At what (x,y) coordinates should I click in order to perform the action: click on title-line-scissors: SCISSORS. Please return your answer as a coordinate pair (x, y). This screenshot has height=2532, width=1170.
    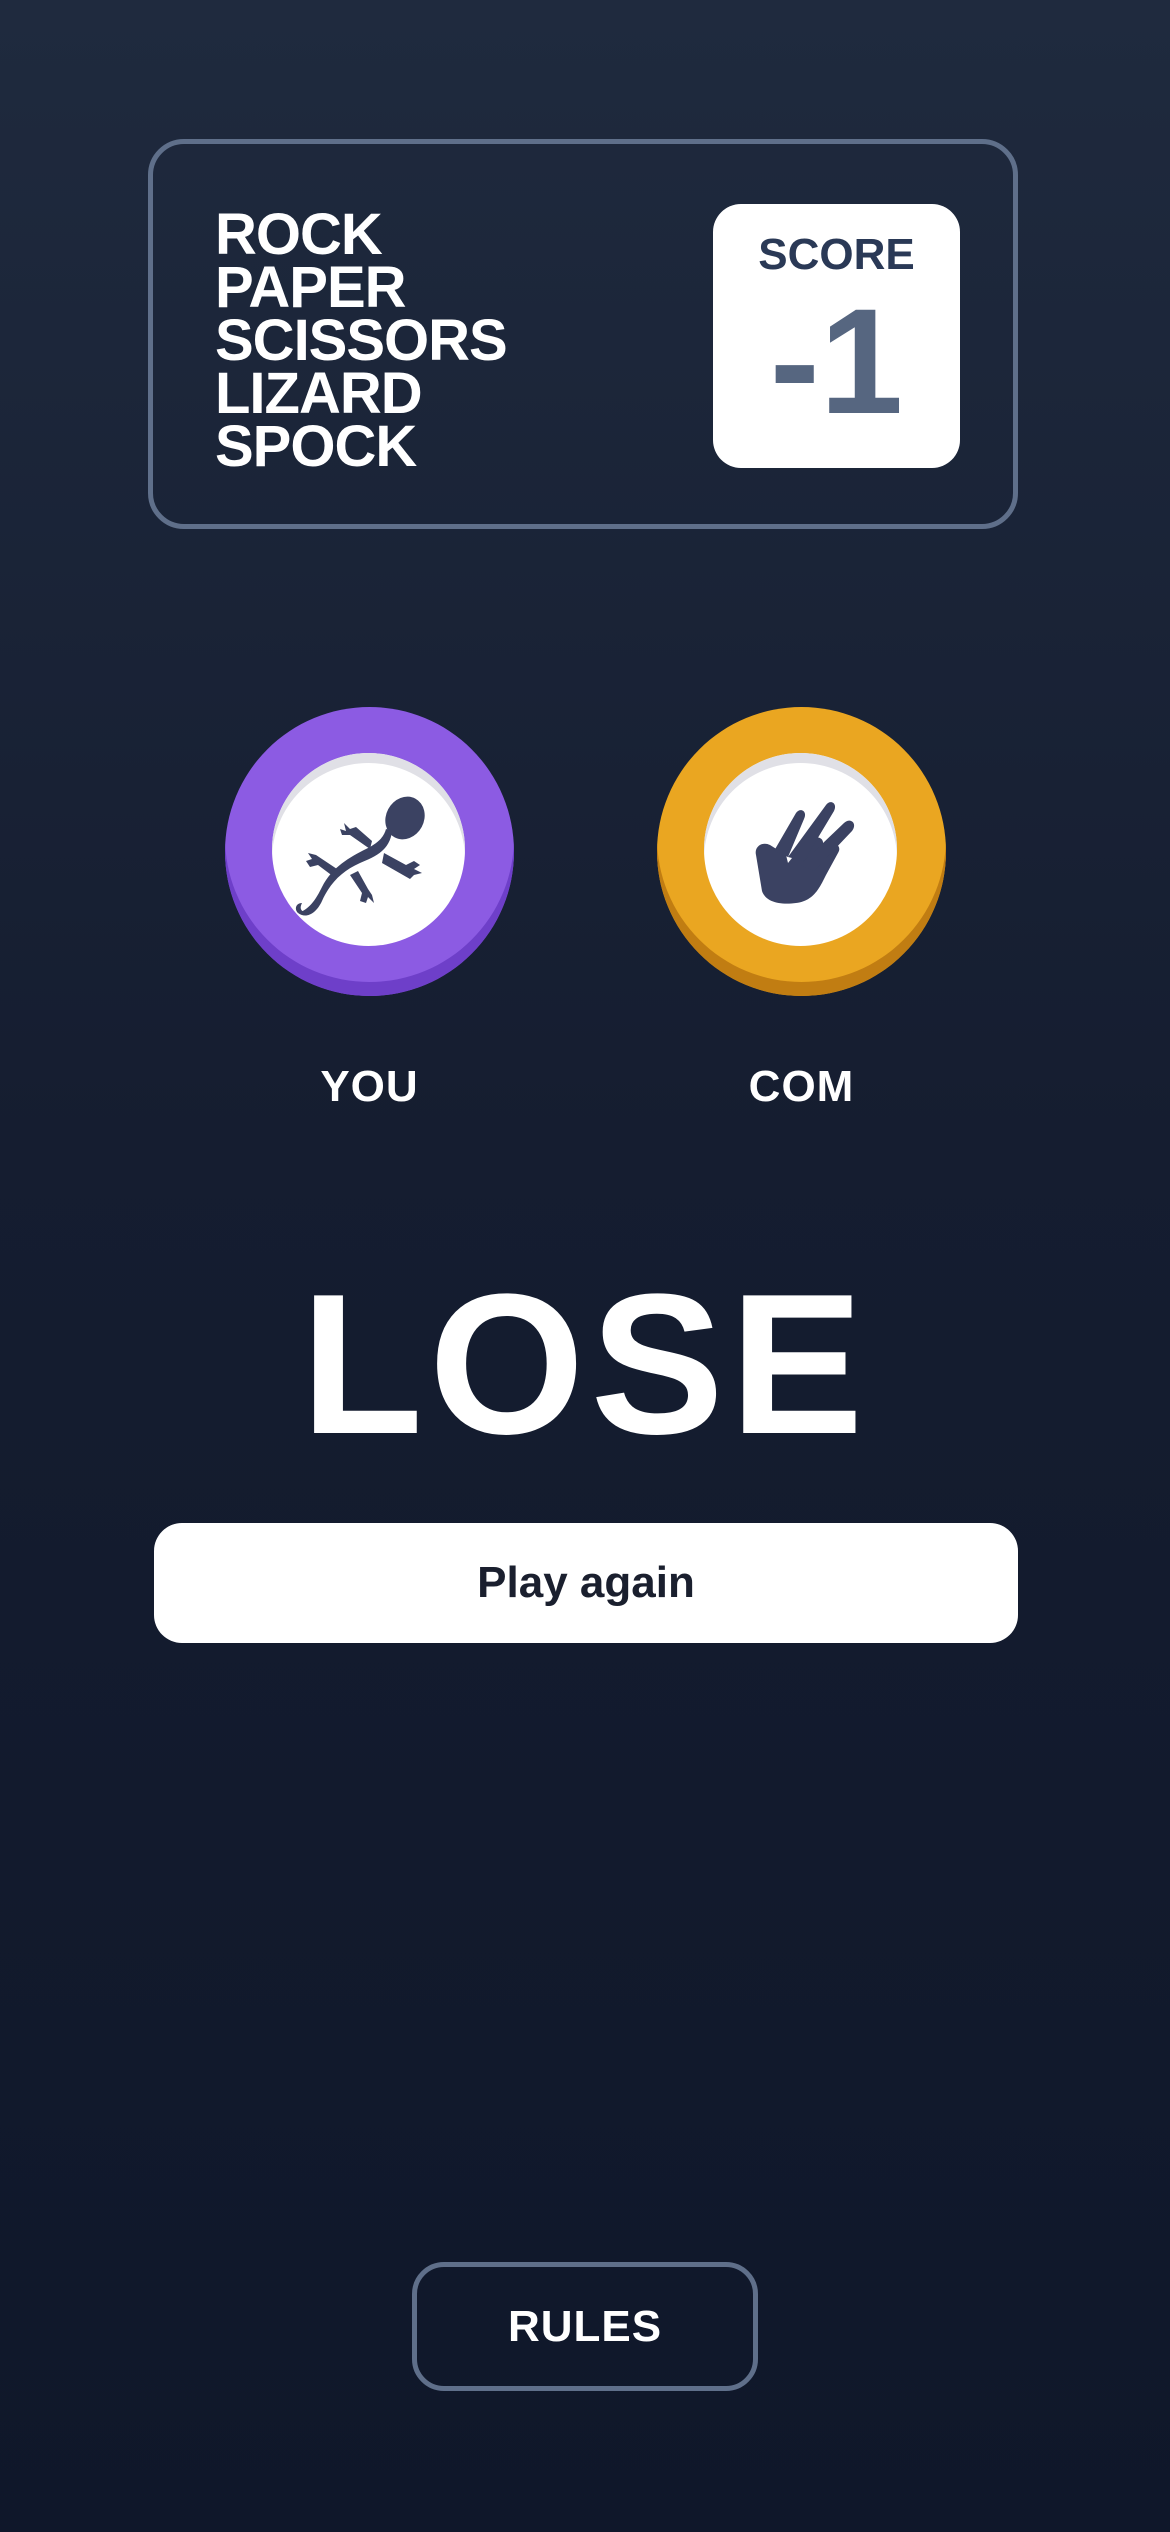
    Looking at the image, I should click on (361, 340).